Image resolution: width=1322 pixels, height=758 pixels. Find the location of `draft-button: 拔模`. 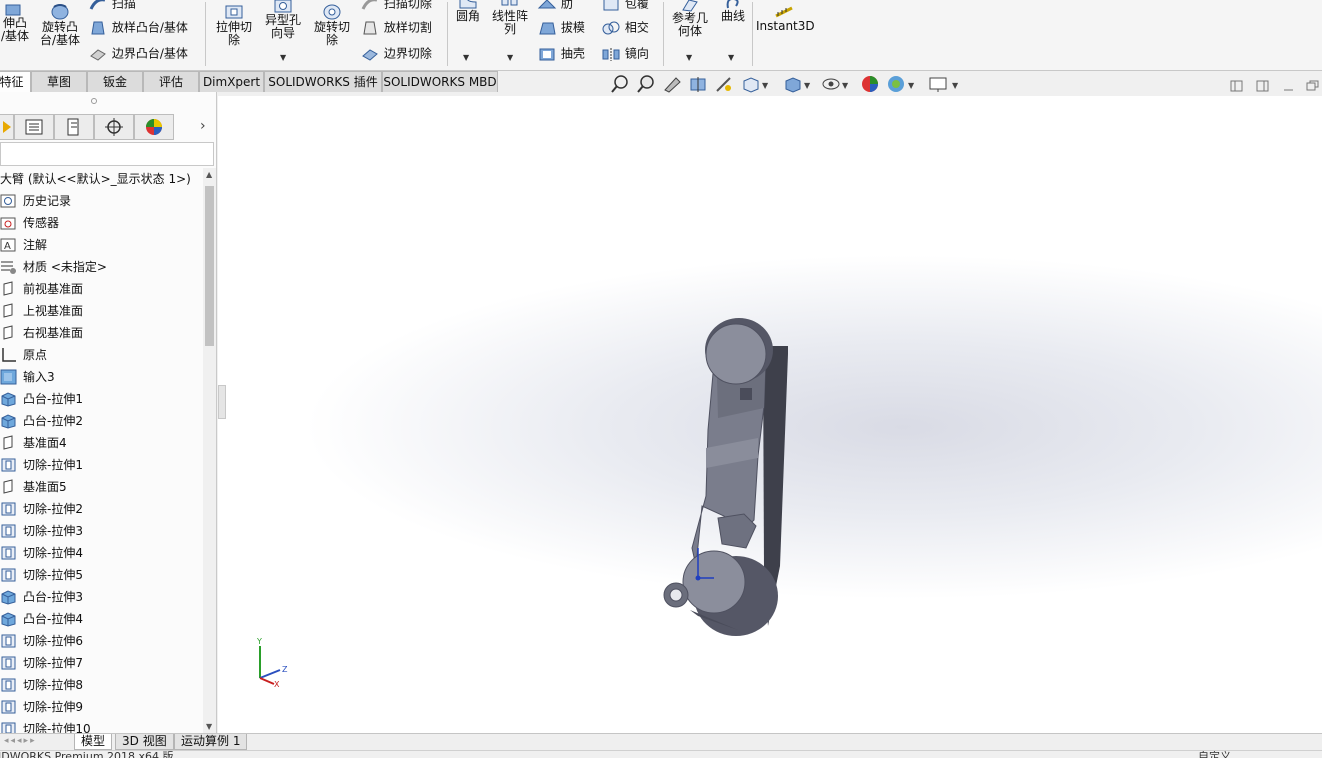

draft-button: 拔模 is located at coordinates (561, 28).